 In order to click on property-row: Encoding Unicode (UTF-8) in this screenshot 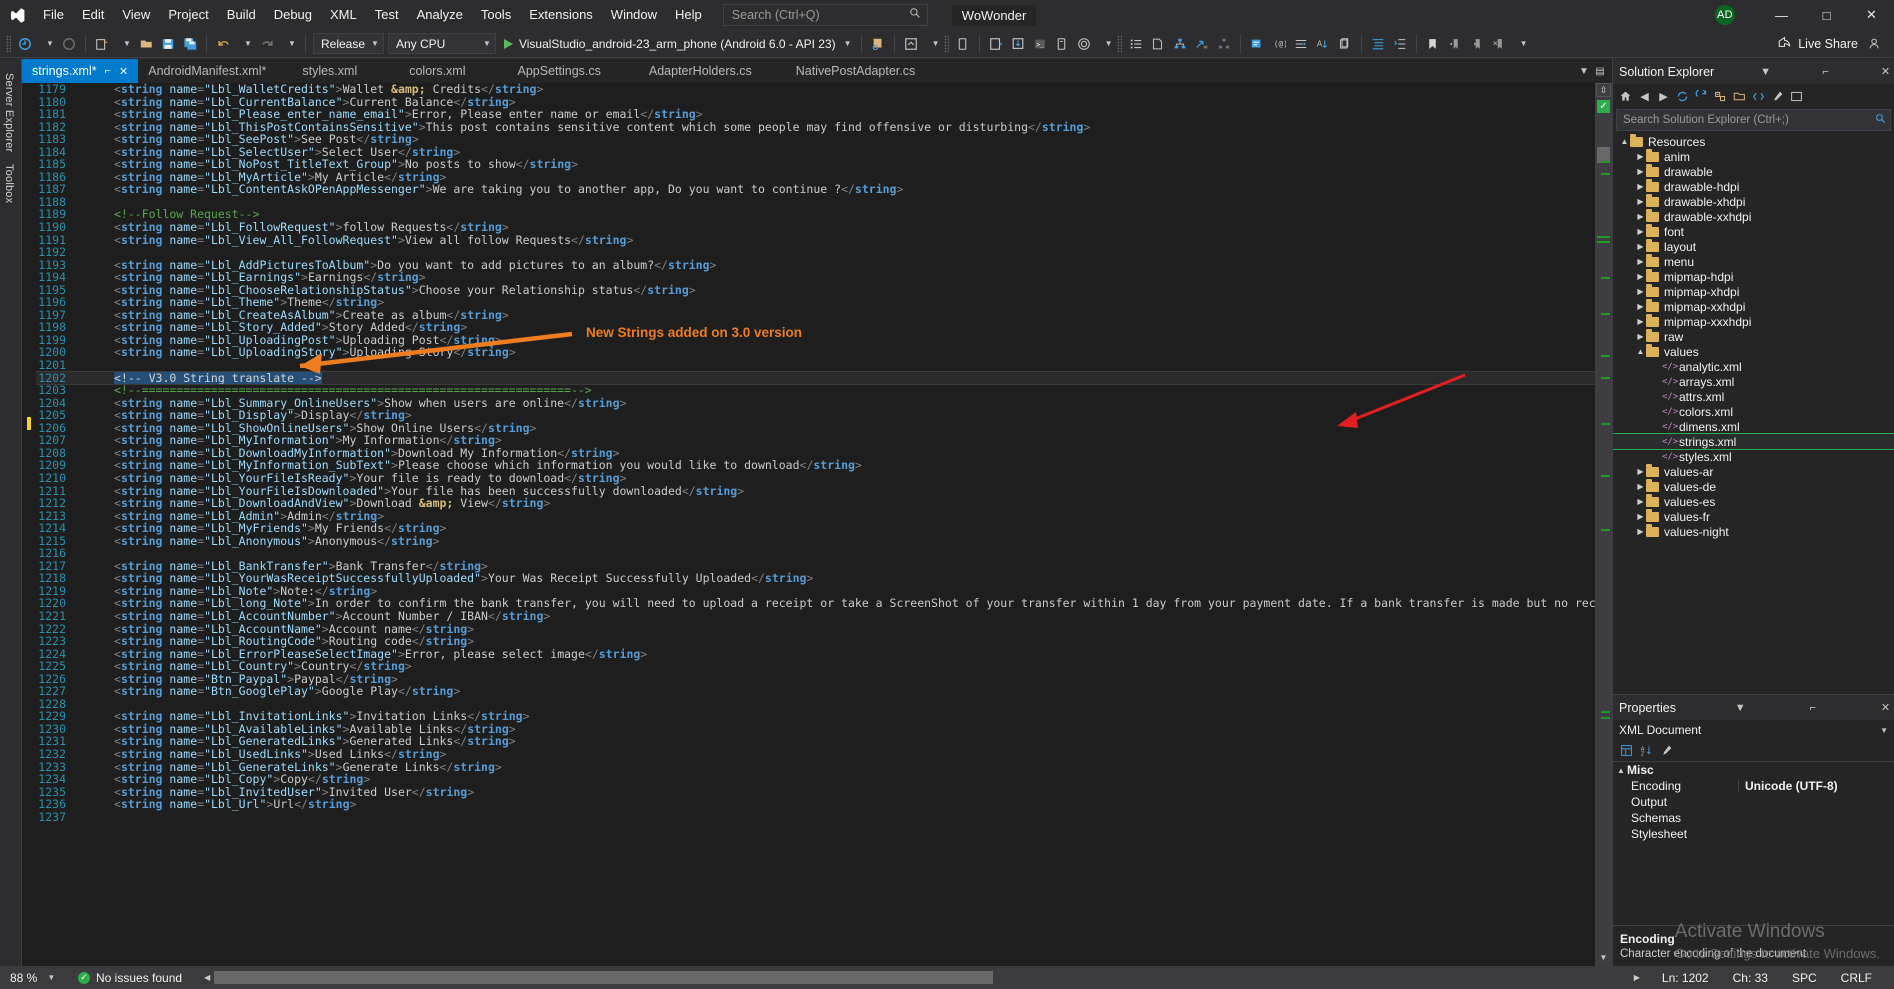, I will do `click(1753, 786)`.